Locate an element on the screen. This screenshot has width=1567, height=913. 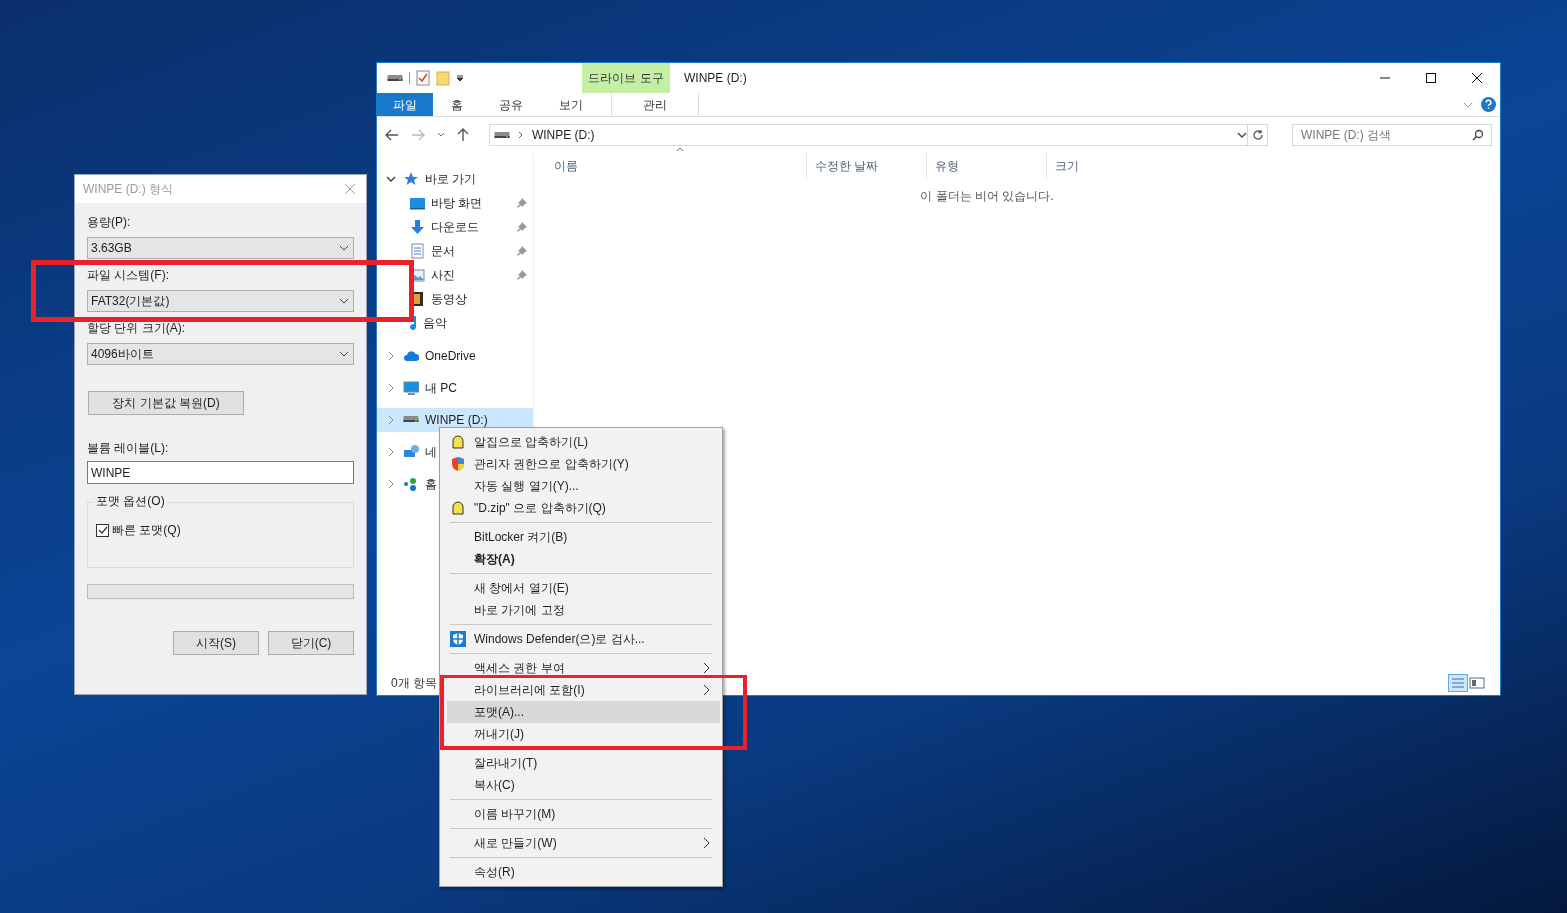
field-label: 파일 시스템(F): is located at coordinates (128, 275).